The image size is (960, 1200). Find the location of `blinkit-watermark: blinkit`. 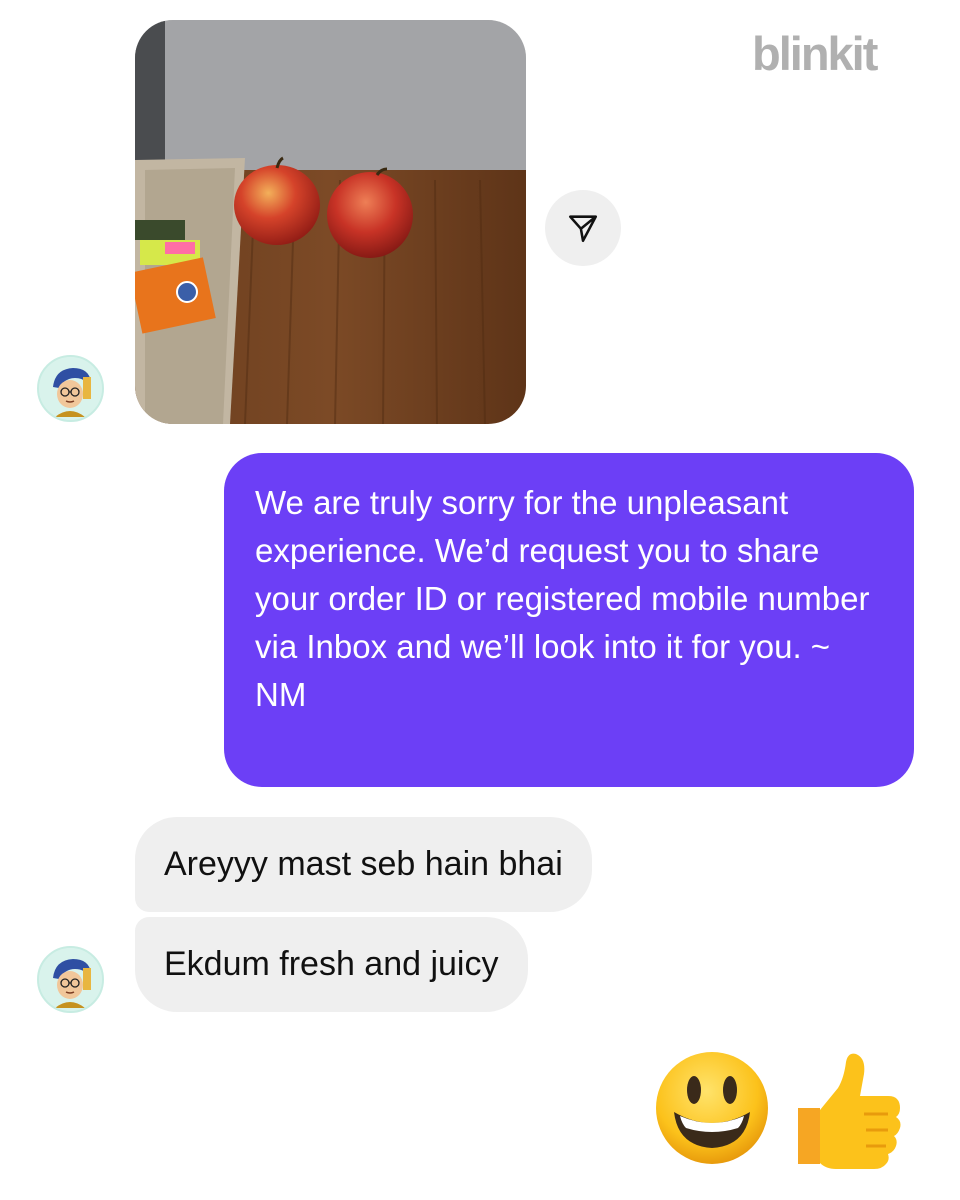

blinkit-watermark: blinkit is located at coordinates (815, 53).